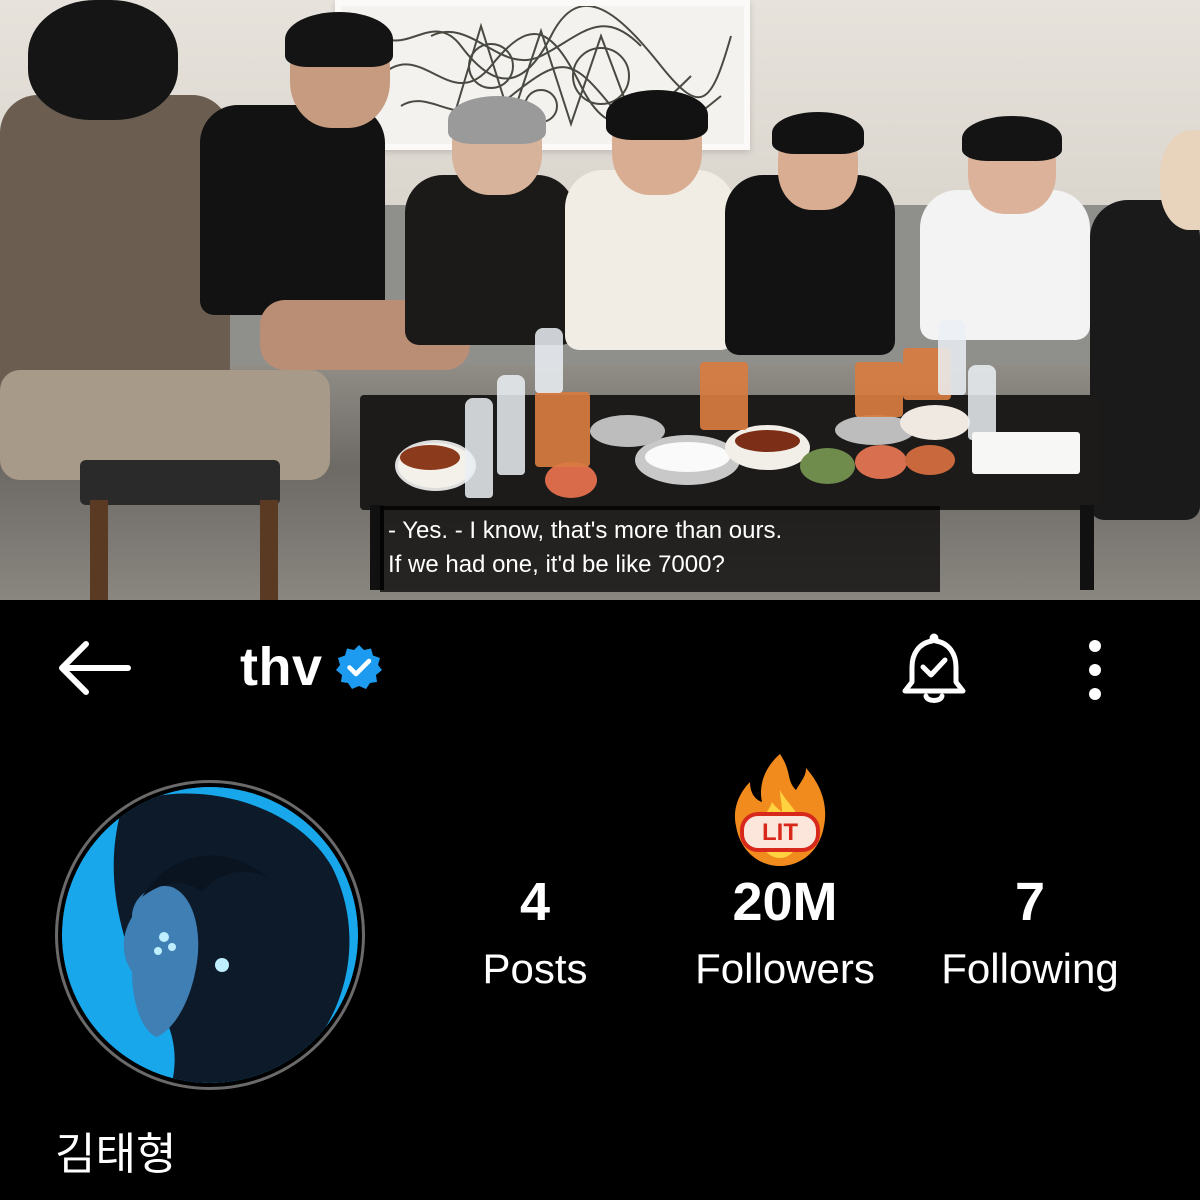 The width and height of the screenshot is (1200, 1200). I want to click on table-leg, so click(1087, 547).